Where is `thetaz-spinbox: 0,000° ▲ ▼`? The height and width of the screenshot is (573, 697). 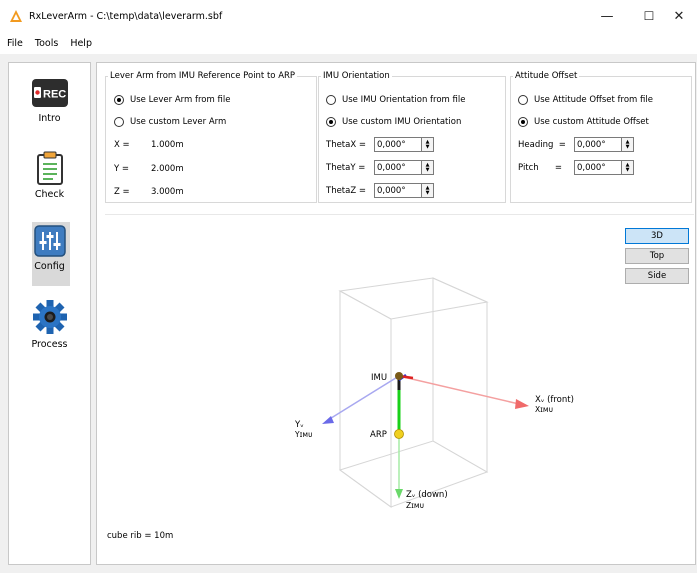 thetaz-spinbox: 0,000° ▲ ▼ is located at coordinates (404, 190).